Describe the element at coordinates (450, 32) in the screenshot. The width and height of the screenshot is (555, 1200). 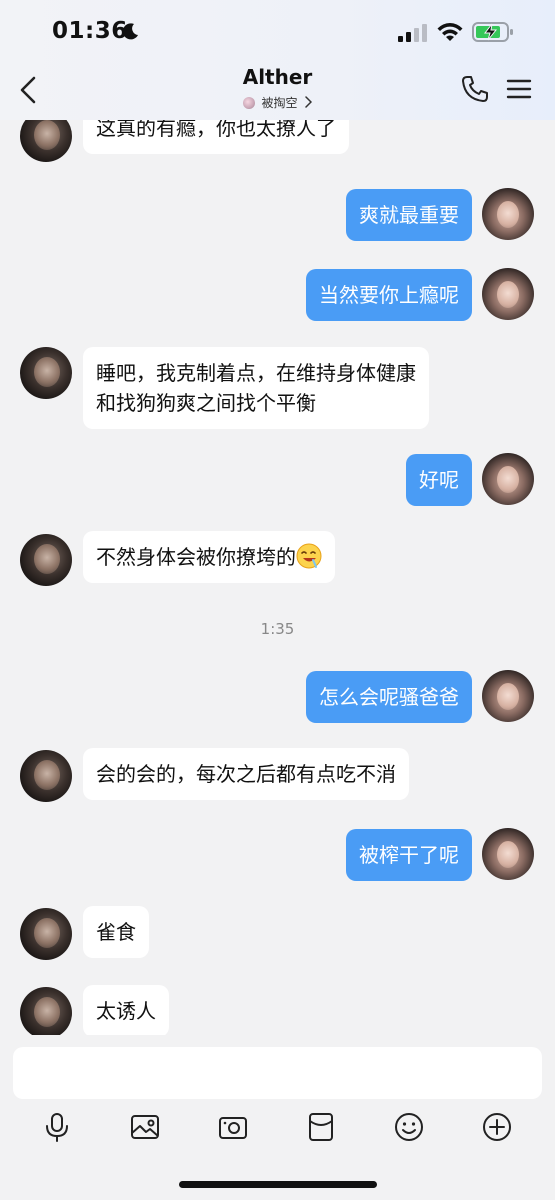
I see `wifi-icon` at that location.